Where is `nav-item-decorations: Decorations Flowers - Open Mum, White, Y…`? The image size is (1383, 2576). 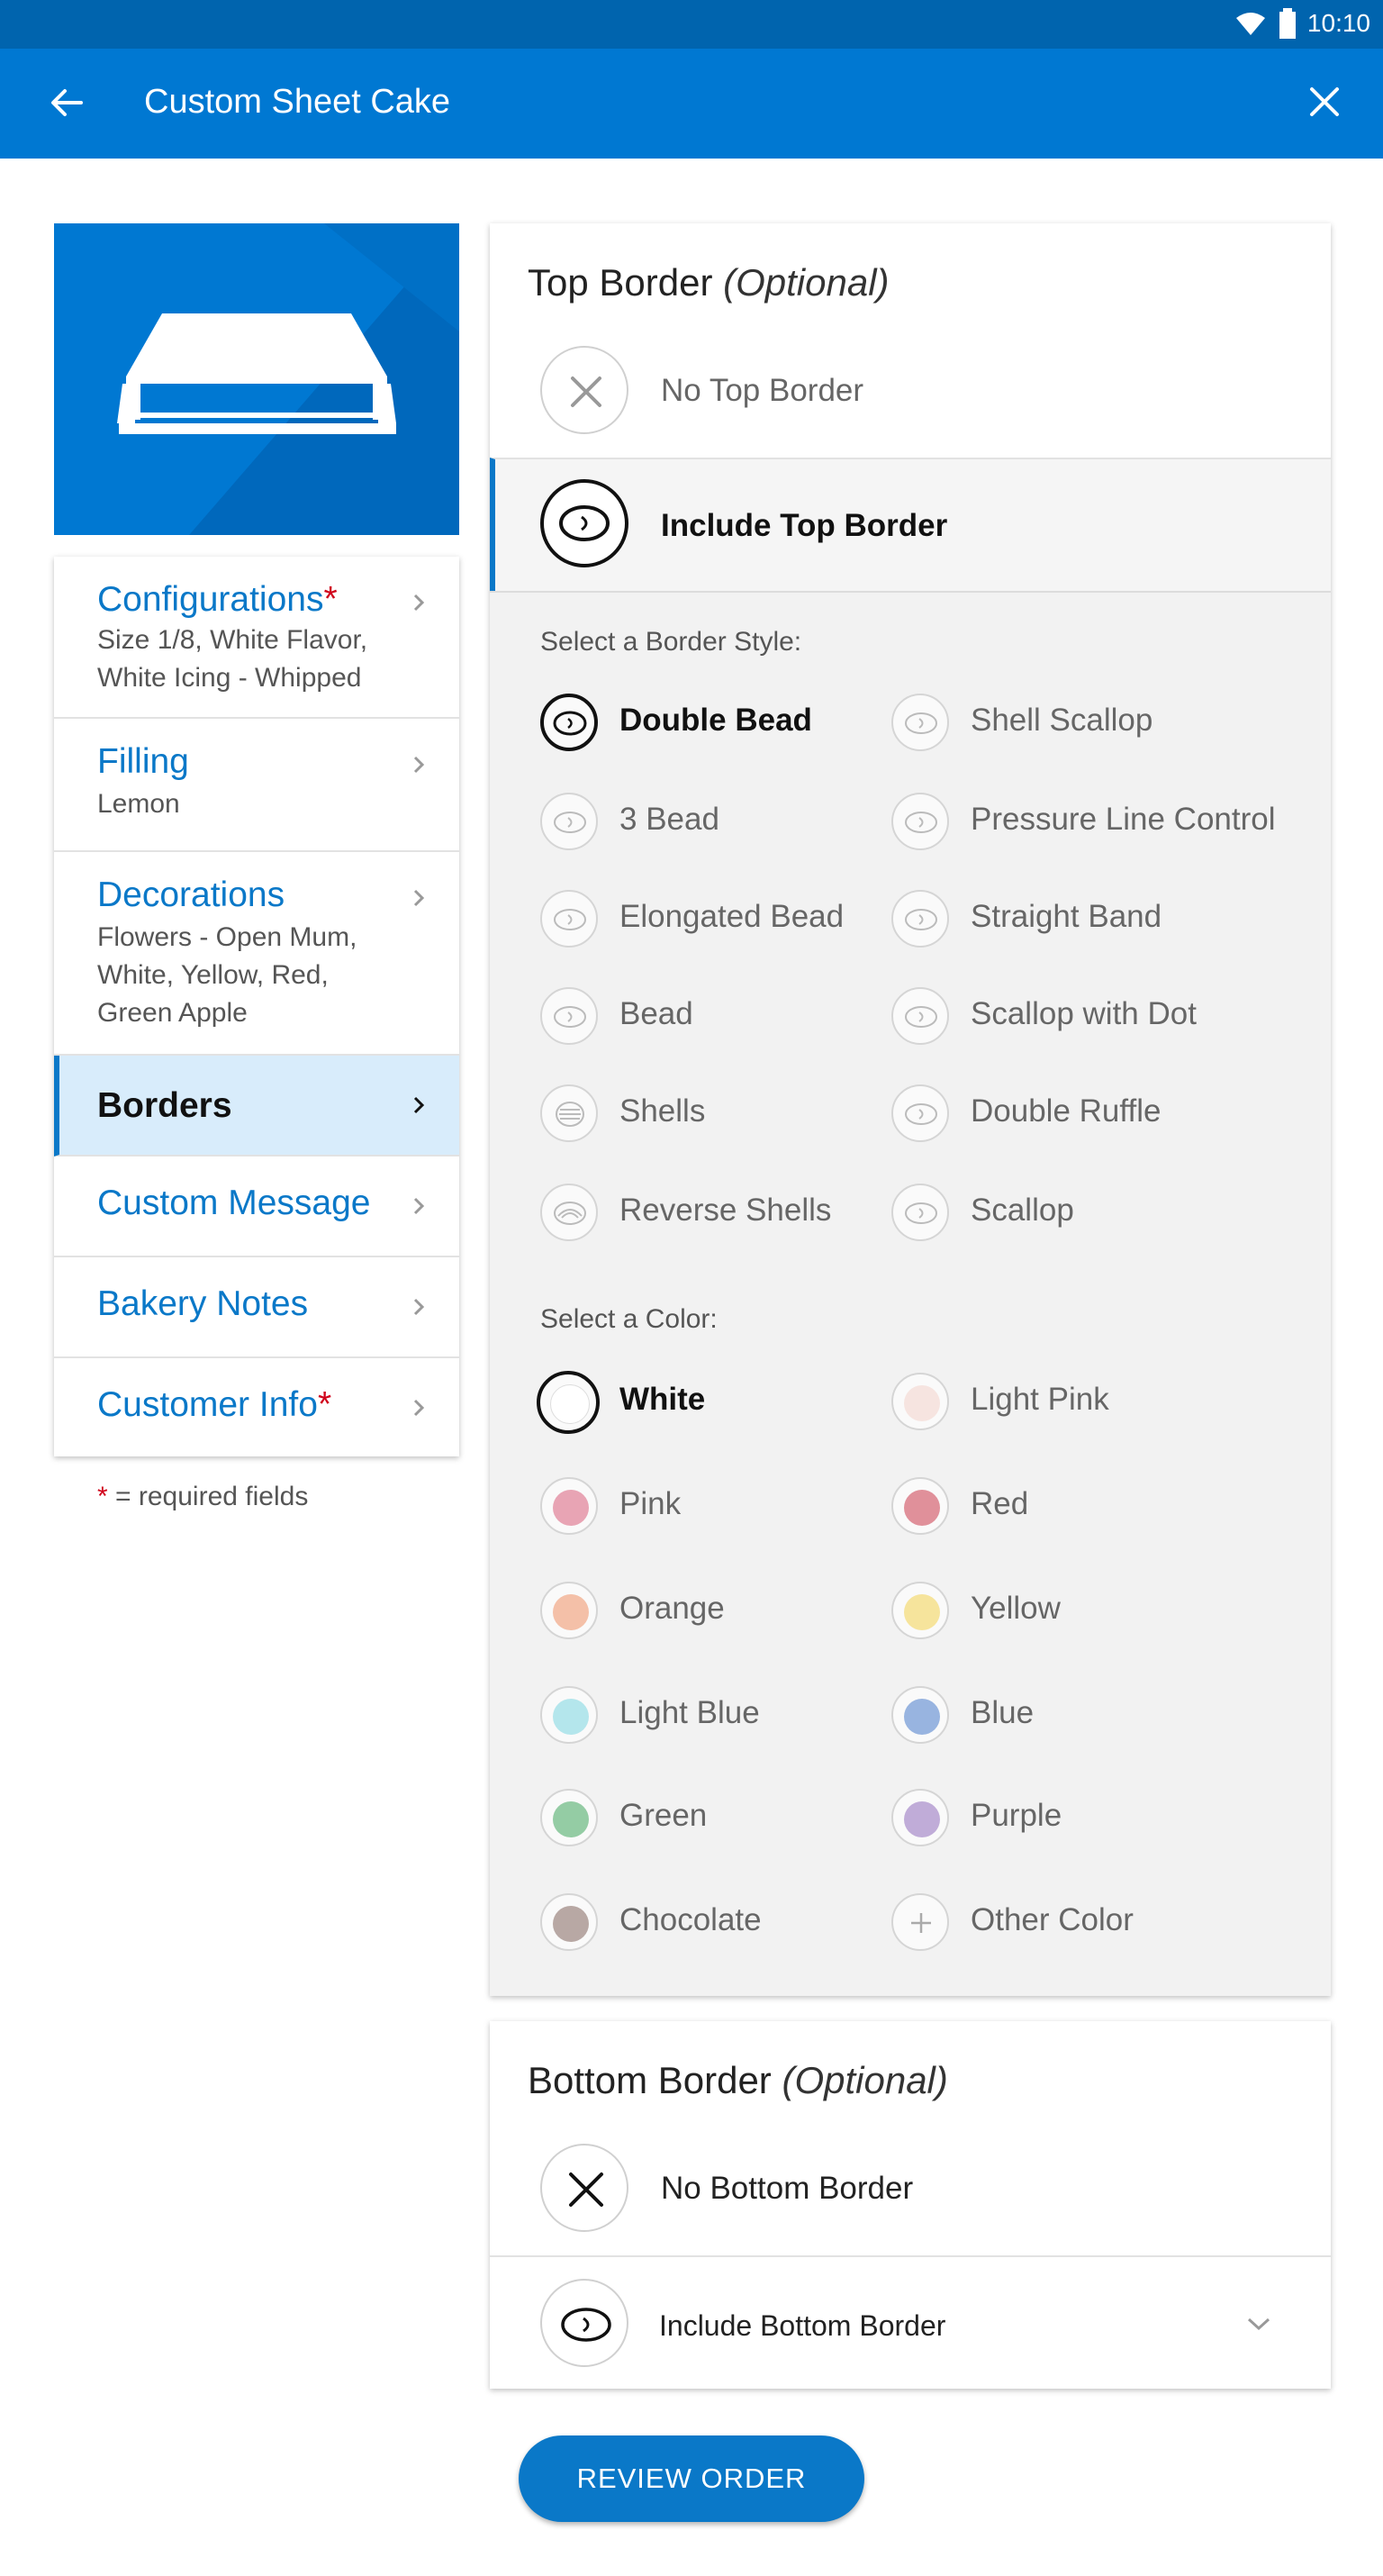
nav-item-decorations: Decorations Flowers - Open Mum, White, Y… is located at coordinates (256, 954).